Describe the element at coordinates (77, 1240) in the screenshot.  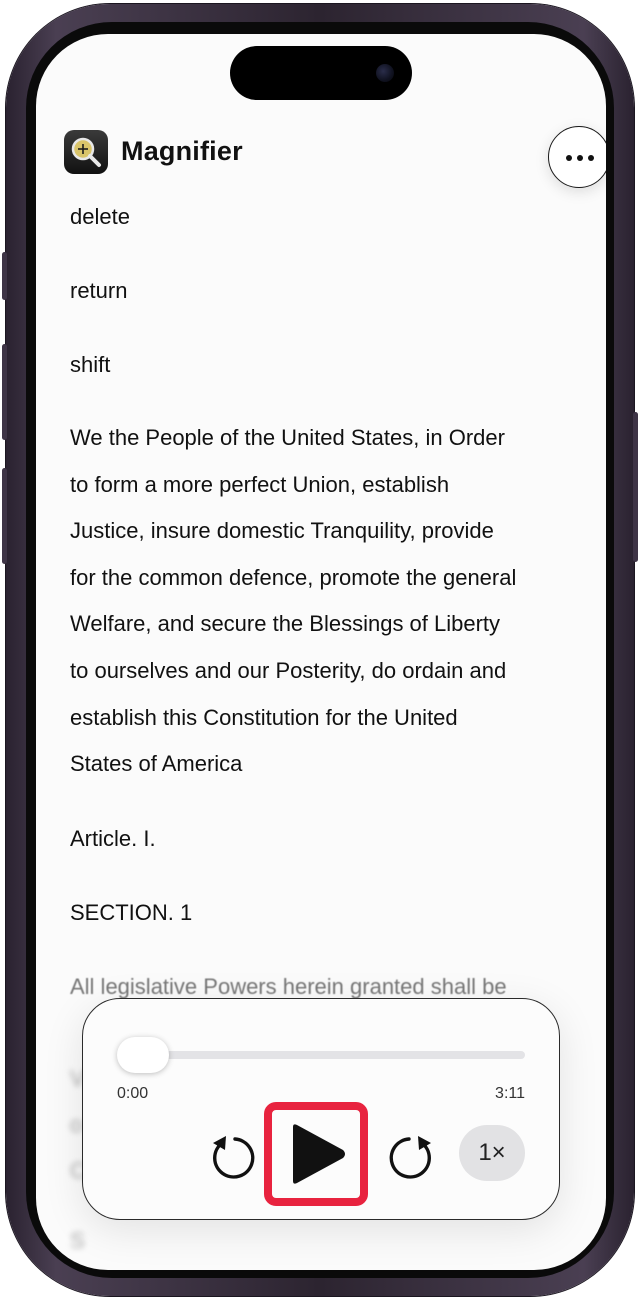
I see `blurred-text: S` at that location.